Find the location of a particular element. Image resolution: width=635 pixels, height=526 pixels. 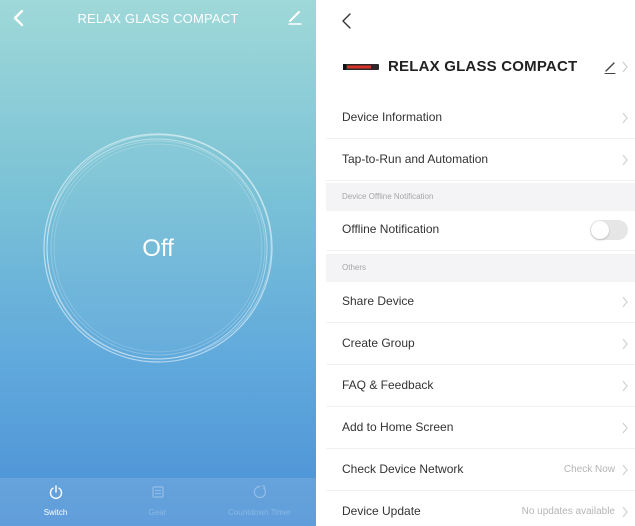

power-state-label: Off is located at coordinates (158, 248).